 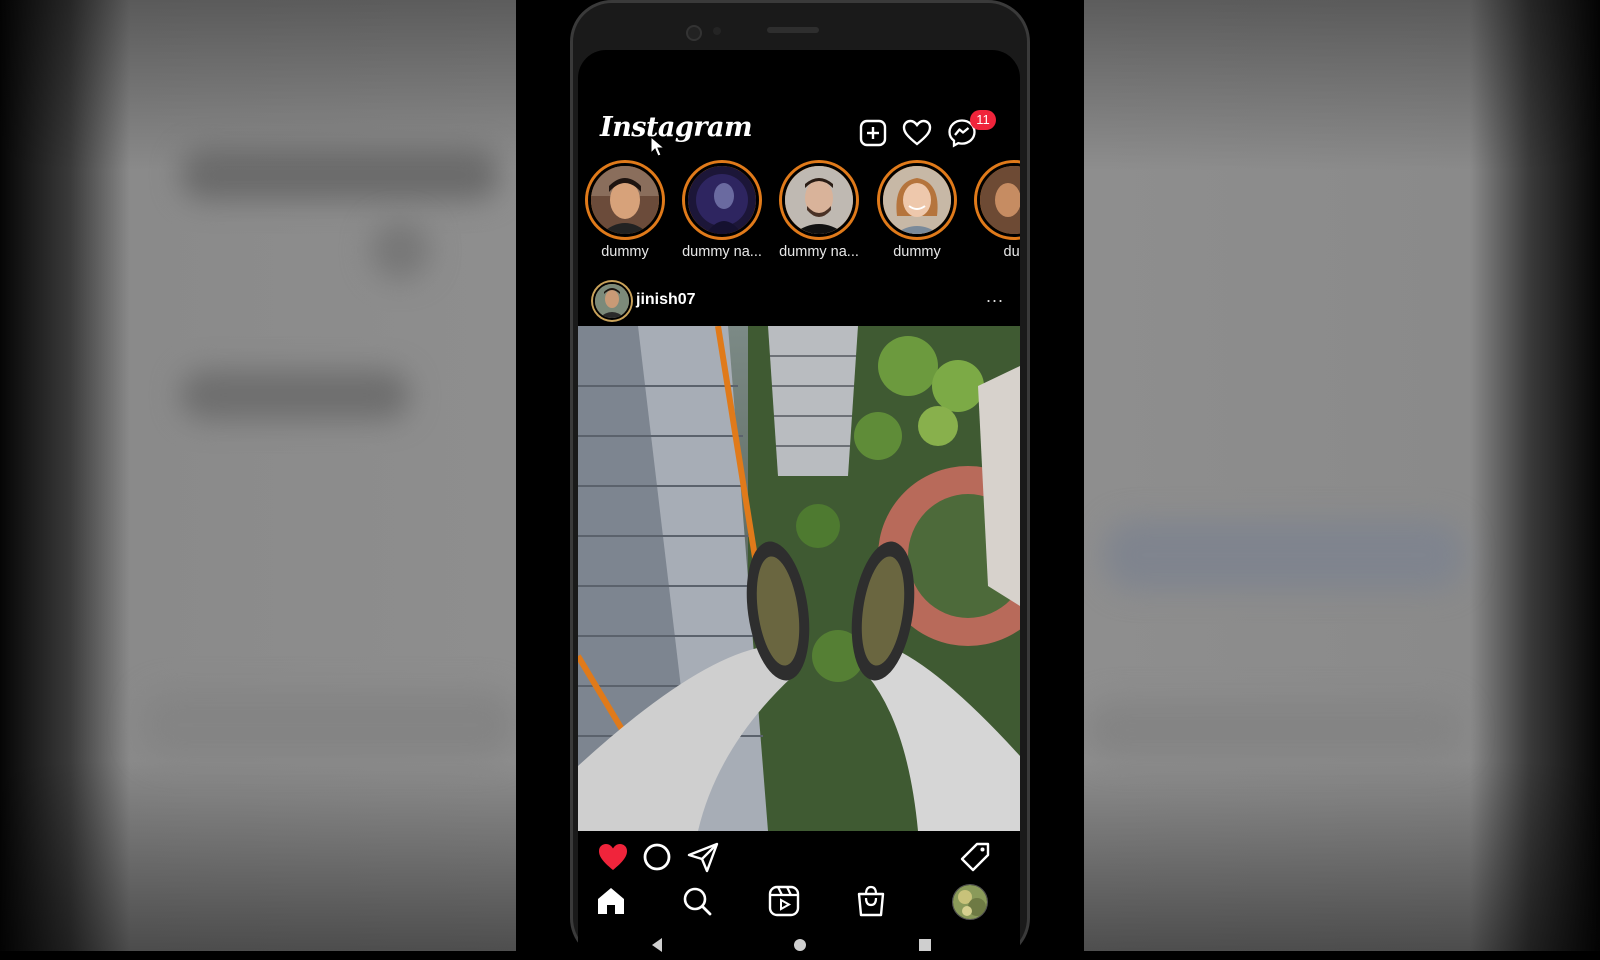 I want to click on system-home-icon, so click(x=800, y=945).